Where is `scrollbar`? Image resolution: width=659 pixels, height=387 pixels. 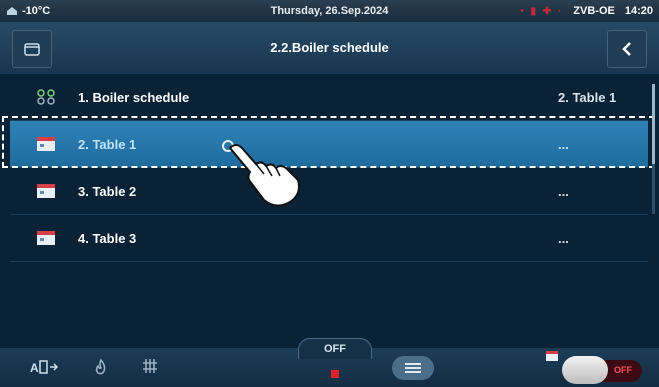
scrollbar is located at coordinates (653, 149).